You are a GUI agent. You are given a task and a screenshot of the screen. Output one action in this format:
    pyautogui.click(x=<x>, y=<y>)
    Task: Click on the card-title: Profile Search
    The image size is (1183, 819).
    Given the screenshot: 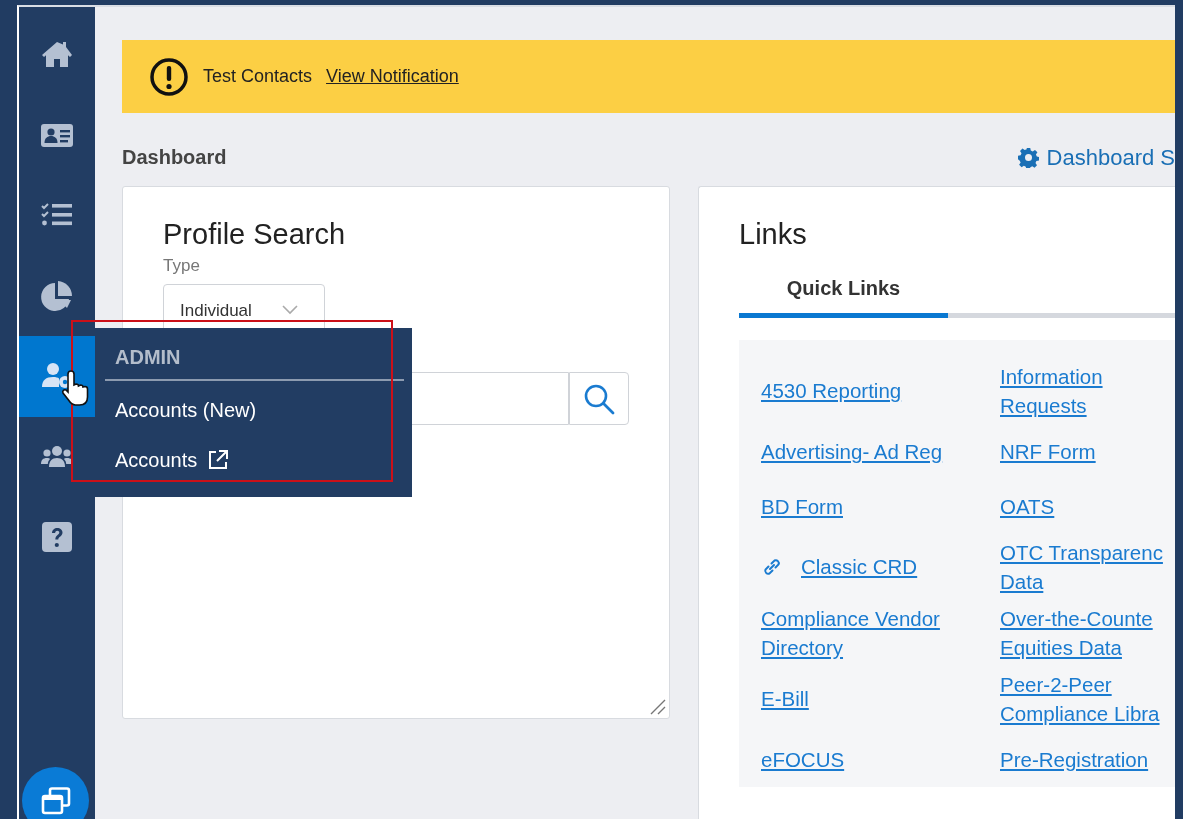 What is the action you would take?
    pyautogui.click(x=255, y=235)
    